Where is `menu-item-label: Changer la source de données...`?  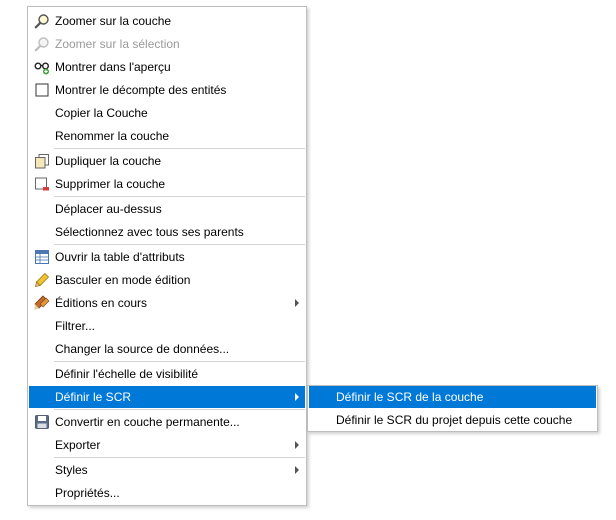
menu-item-label: Changer la source de données... is located at coordinates (142, 349).